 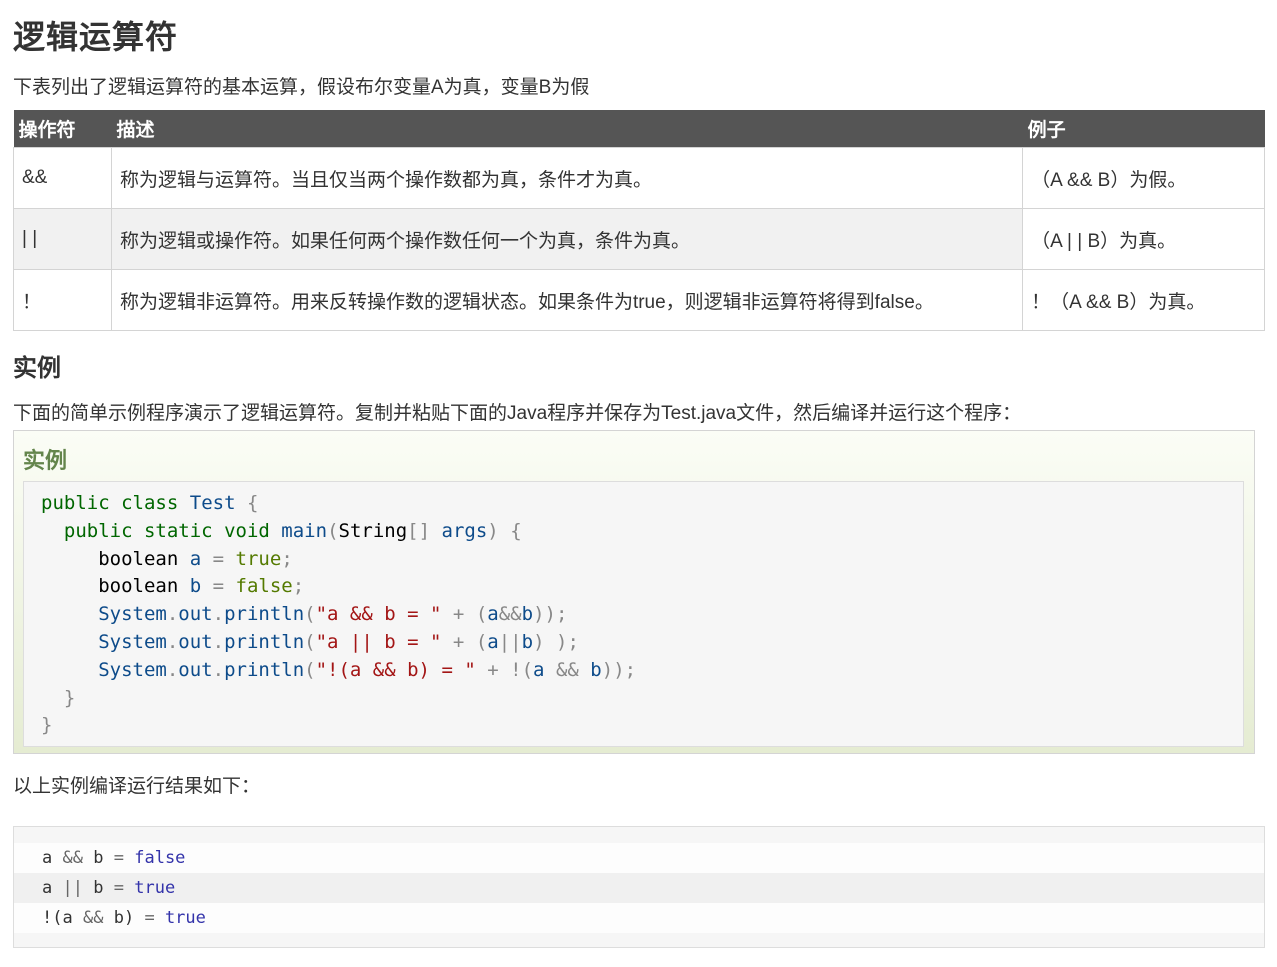 I want to click on header-operator: 操作符, so click(x=62, y=129).